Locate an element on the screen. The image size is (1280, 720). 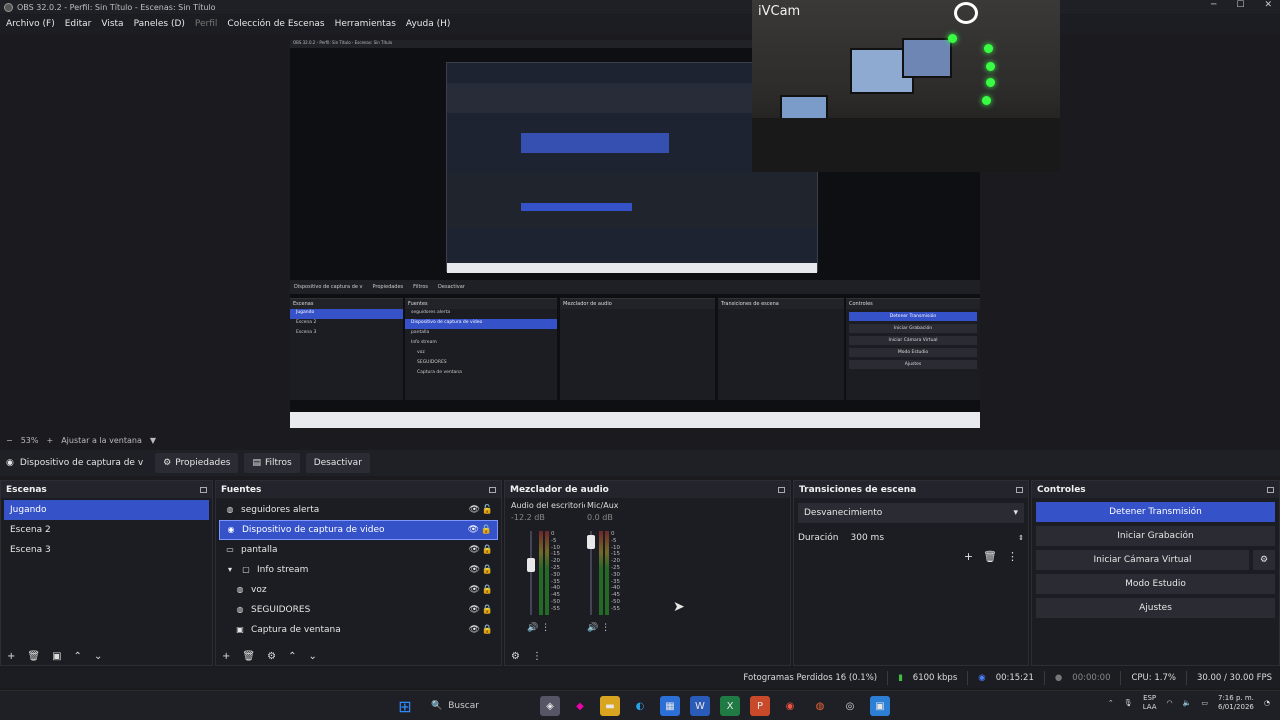
source-item: ▣ Captura de ventana 👁 🔒 is located at coordinates (358, 630).